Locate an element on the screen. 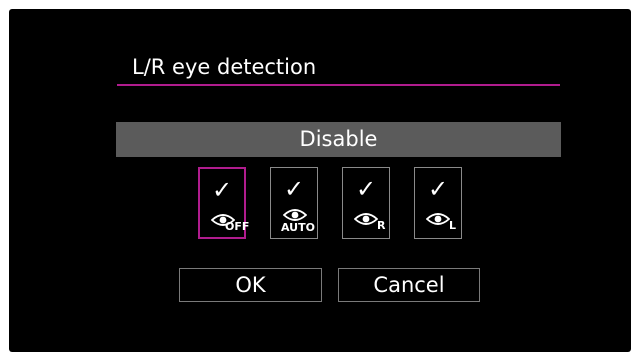 The height and width of the screenshot is (361, 640). cancel-button: Cancel is located at coordinates (409, 285).